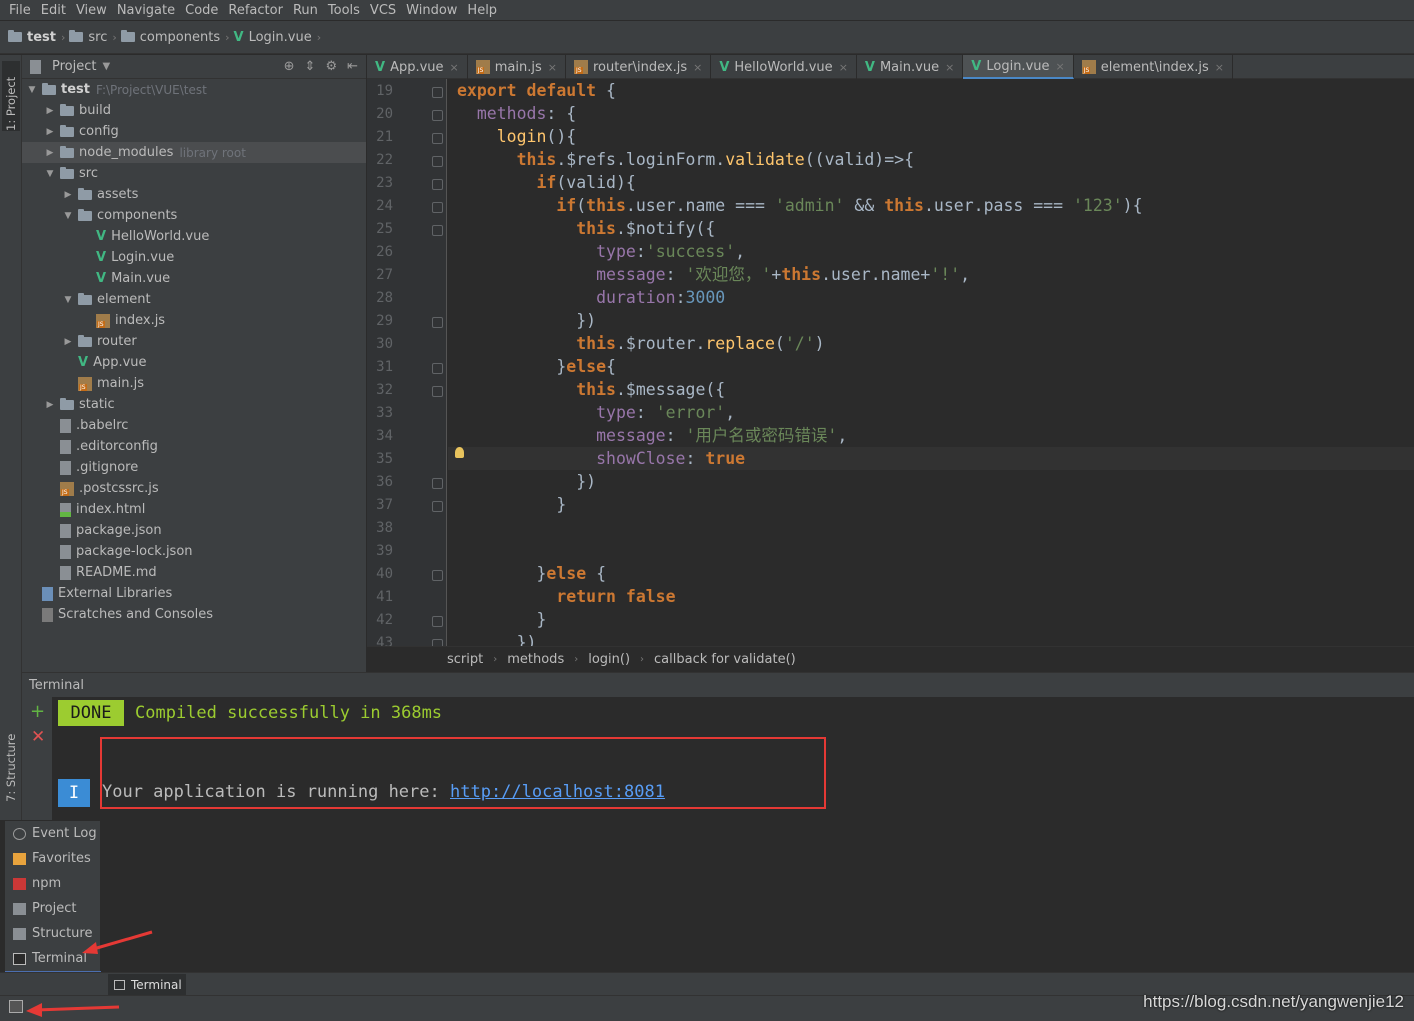 This screenshot has height=1021, width=1414. I want to click on tool-windows-icon, so click(16, 1006).